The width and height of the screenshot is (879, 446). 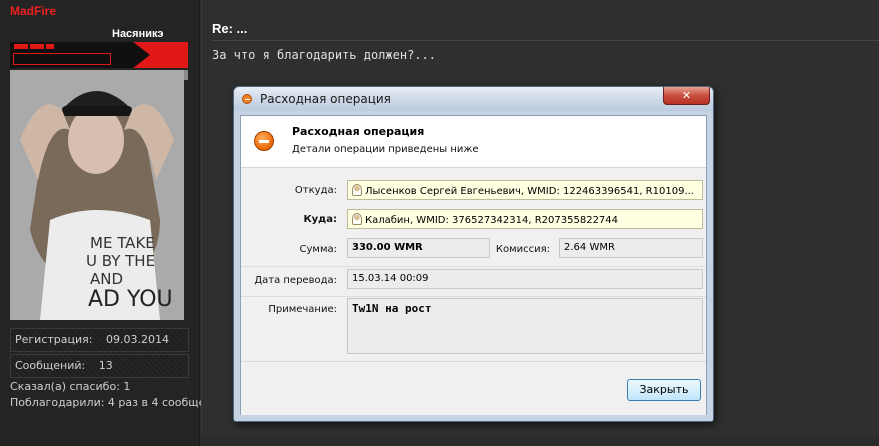 I want to click on username-link: MadFire, so click(x=33, y=11).